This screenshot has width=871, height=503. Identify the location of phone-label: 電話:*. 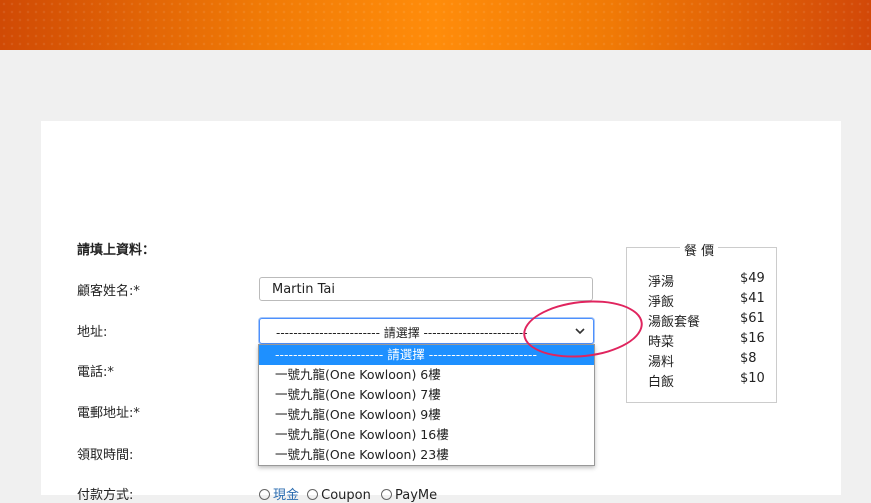
(95, 372).